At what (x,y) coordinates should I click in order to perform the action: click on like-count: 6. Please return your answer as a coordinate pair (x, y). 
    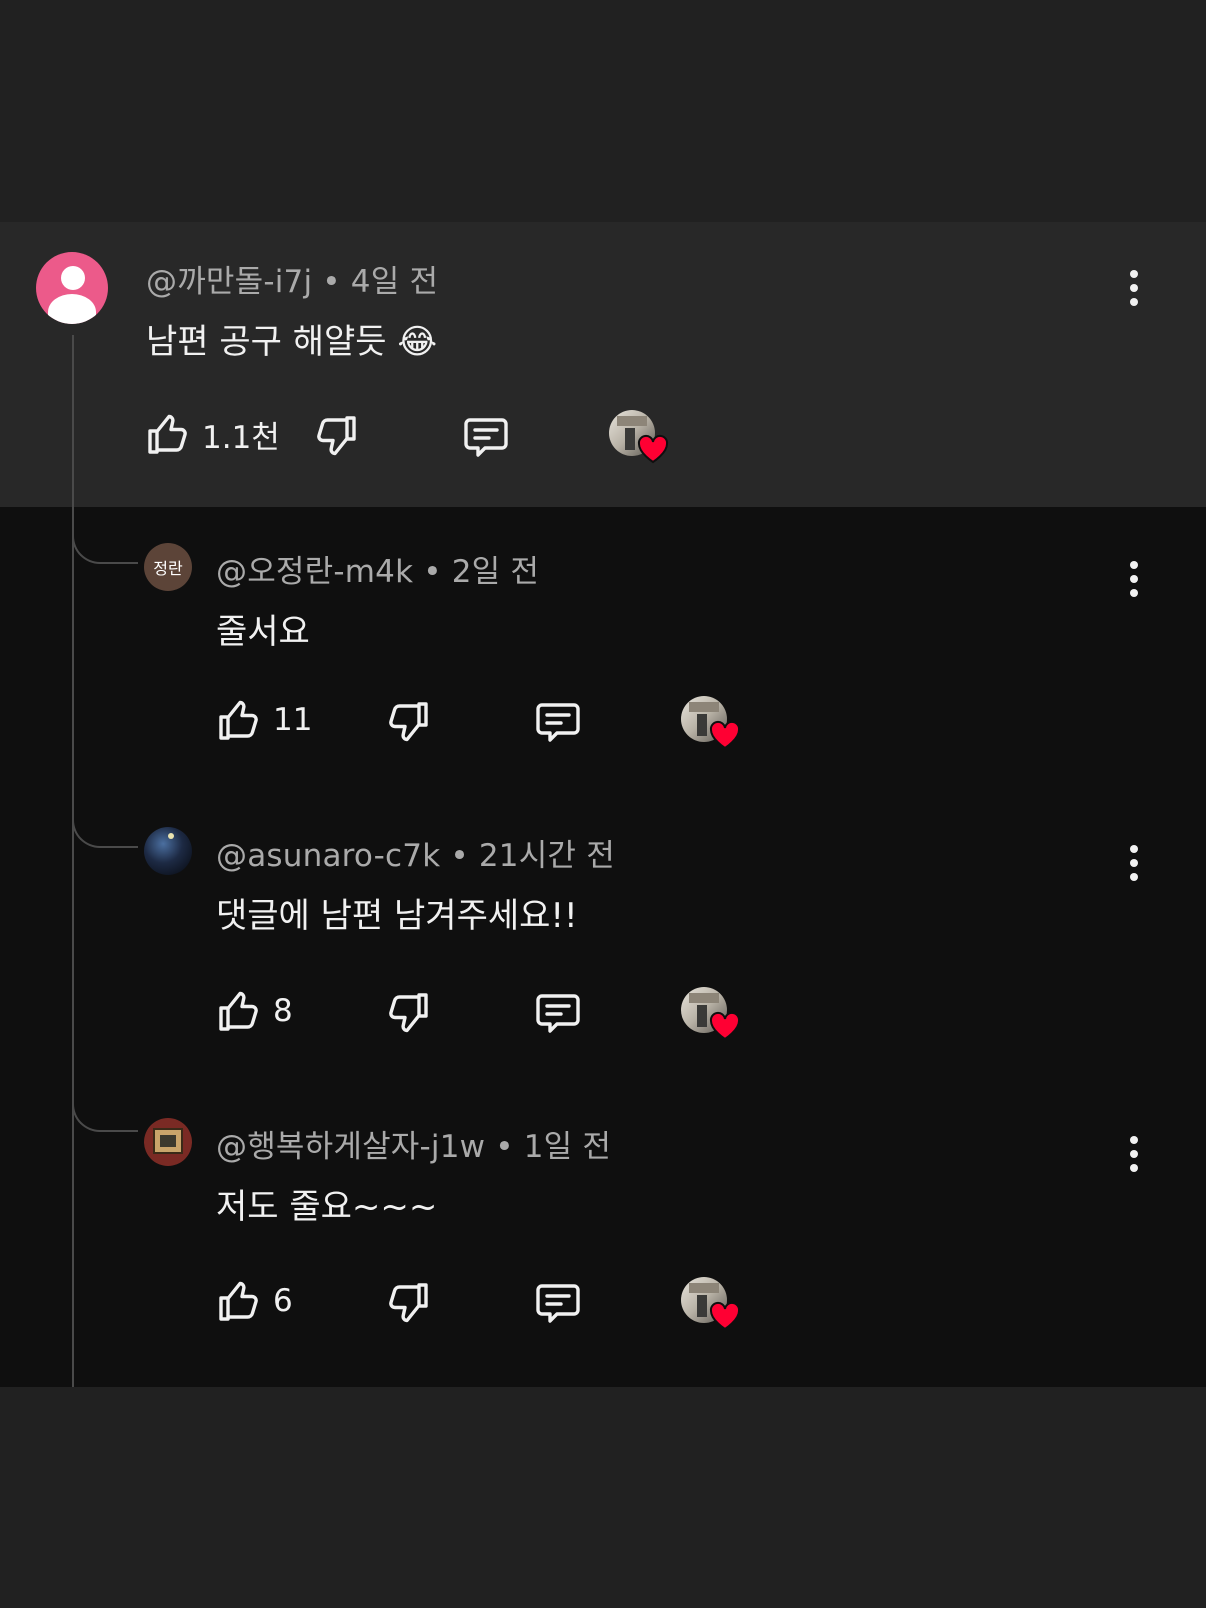
    Looking at the image, I should click on (283, 1301).